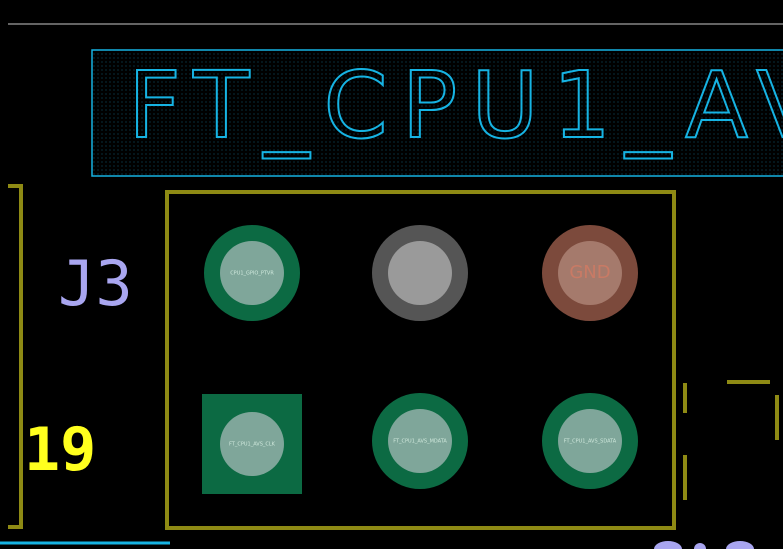  I want to click on pad-4: FT_CPU1_AVS_CLK, so click(252, 444).